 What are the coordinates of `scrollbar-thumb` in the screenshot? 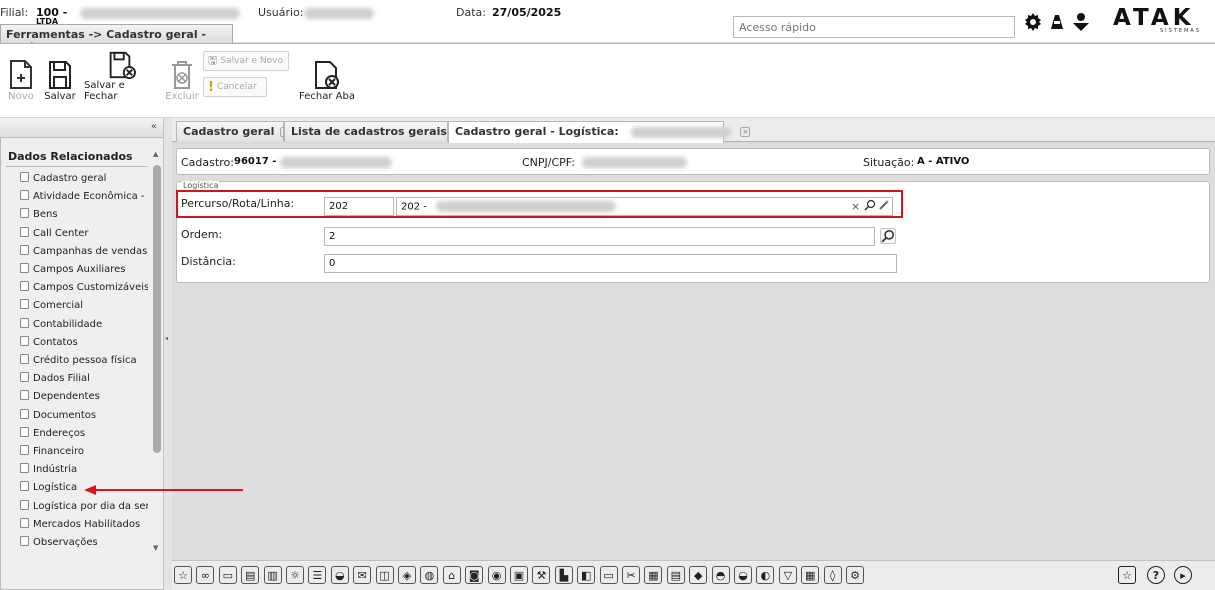 It's located at (157, 309).